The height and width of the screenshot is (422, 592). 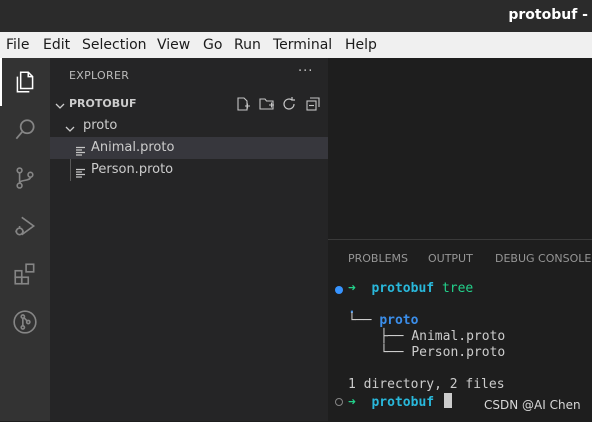 What do you see at coordinates (313, 104) in the screenshot?
I see `collapse-all-icon` at bounding box center [313, 104].